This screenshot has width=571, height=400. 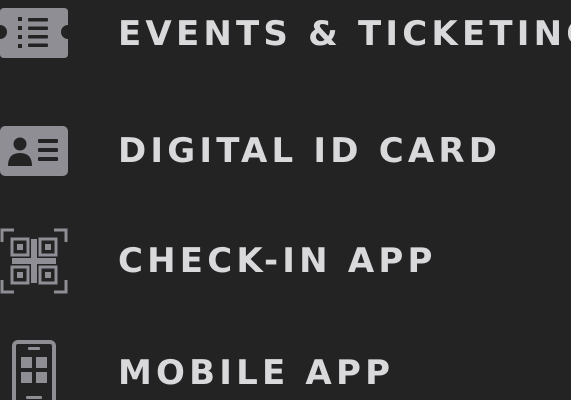 I want to click on menu-item-label: CHECK-IN APP, so click(x=277, y=261).